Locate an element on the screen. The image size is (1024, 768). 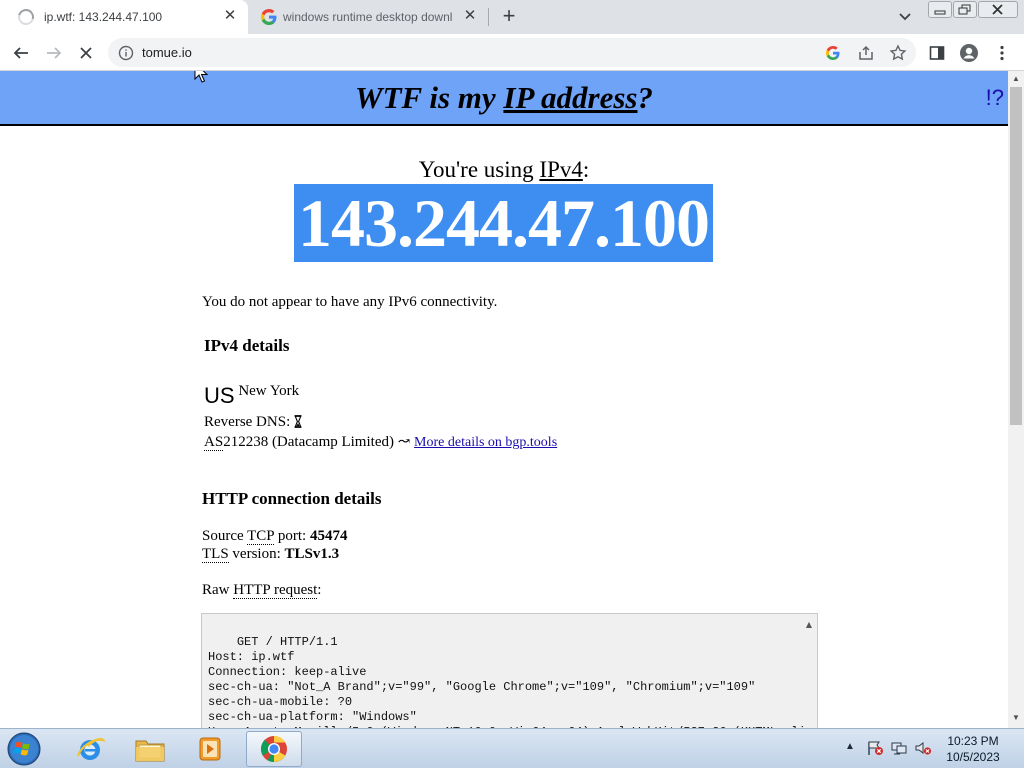
site-header: WTF is my IP address? !? is located at coordinates (504, 98).